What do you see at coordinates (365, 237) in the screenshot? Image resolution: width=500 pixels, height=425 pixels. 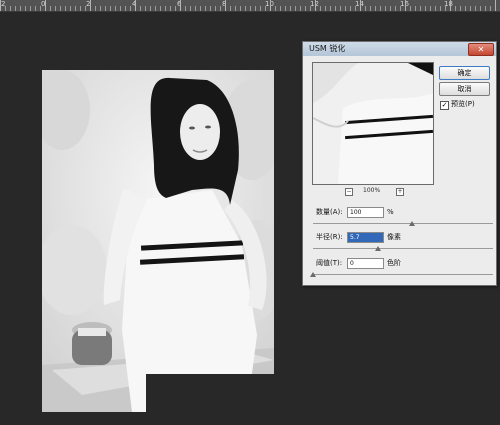 I see `radius-input: 5.7` at bounding box center [365, 237].